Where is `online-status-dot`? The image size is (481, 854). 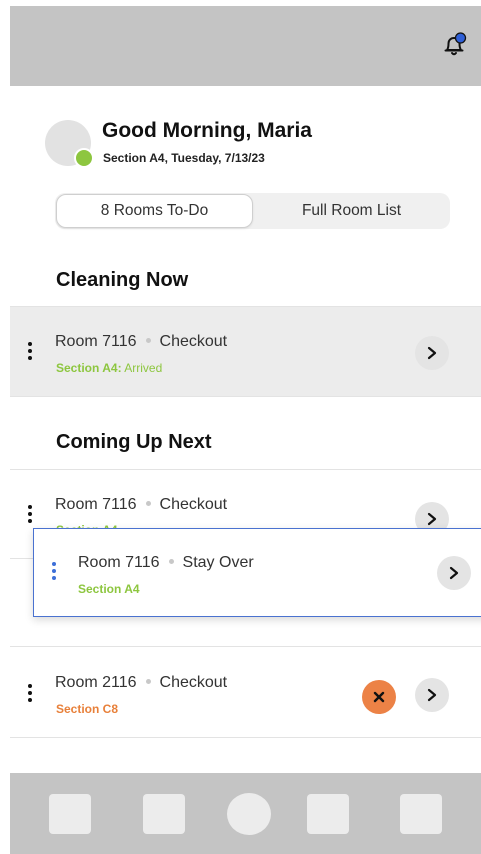
online-status-dot is located at coordinates (84, 158).